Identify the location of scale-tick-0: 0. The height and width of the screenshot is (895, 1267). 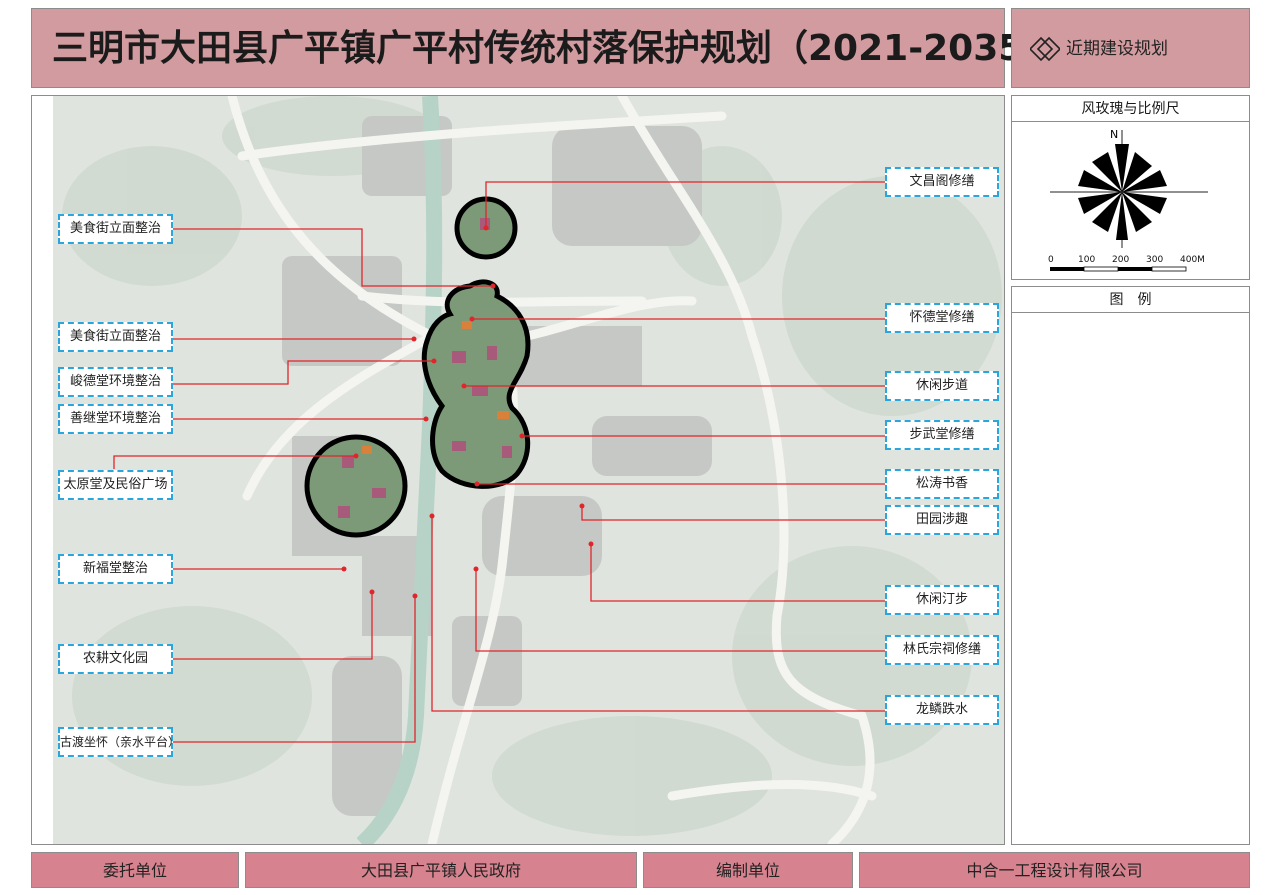
(1051, 260).